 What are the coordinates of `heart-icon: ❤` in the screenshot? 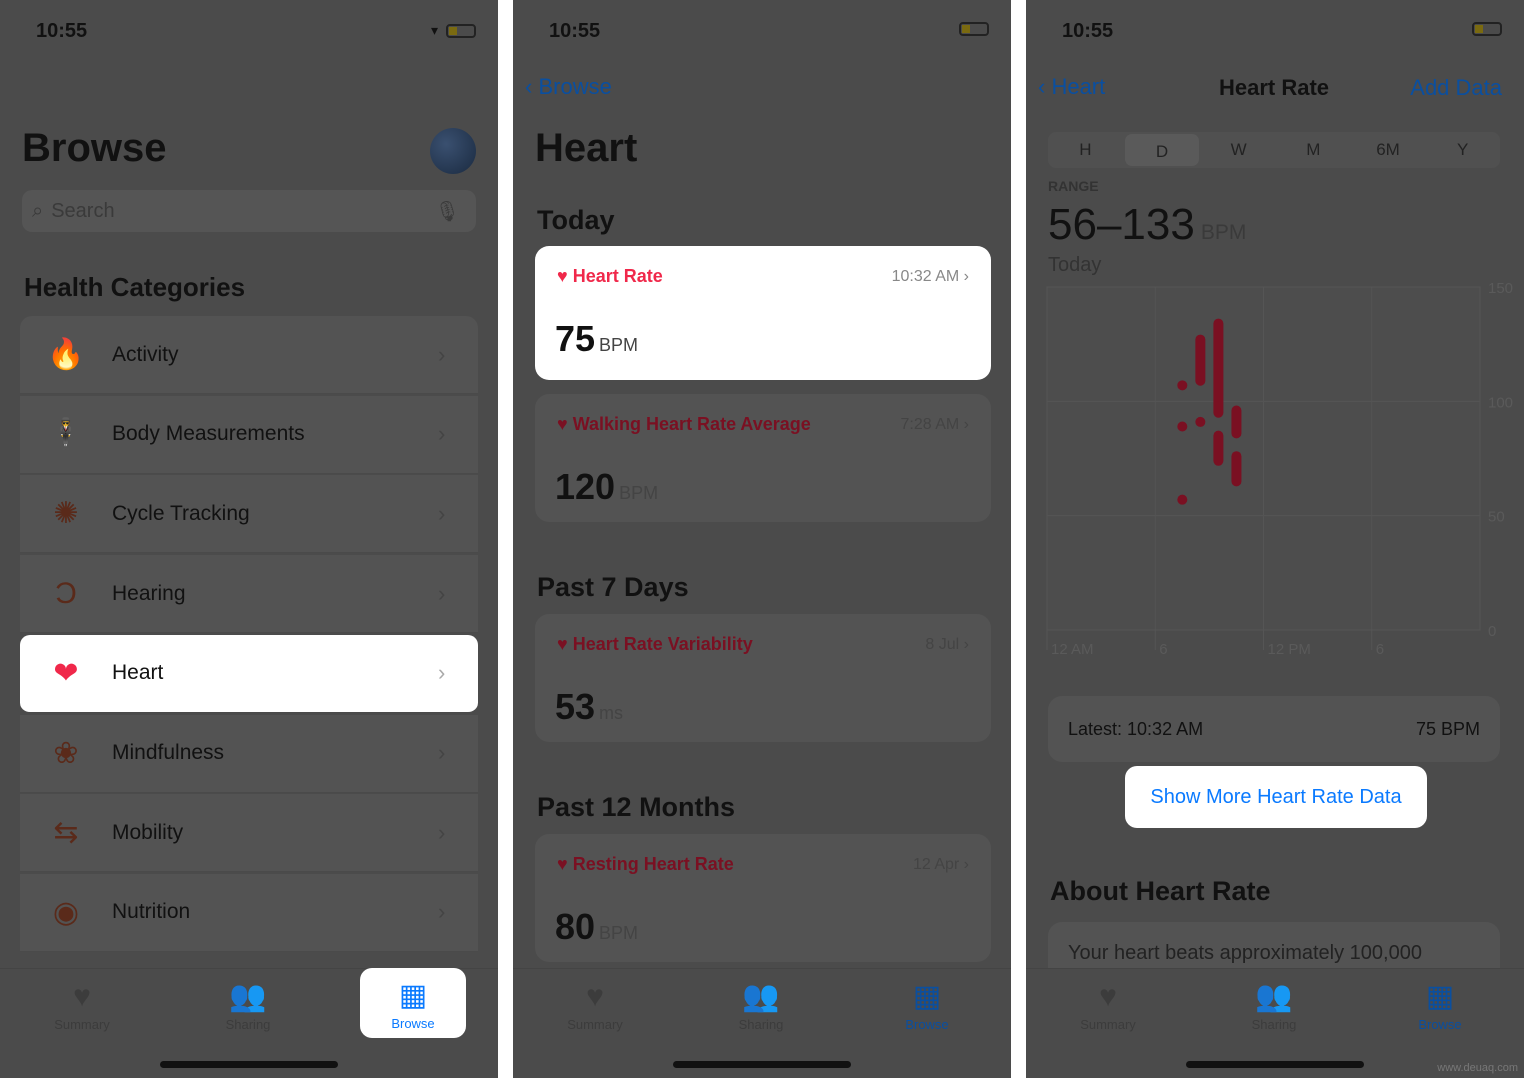 It's located at (66, 673).